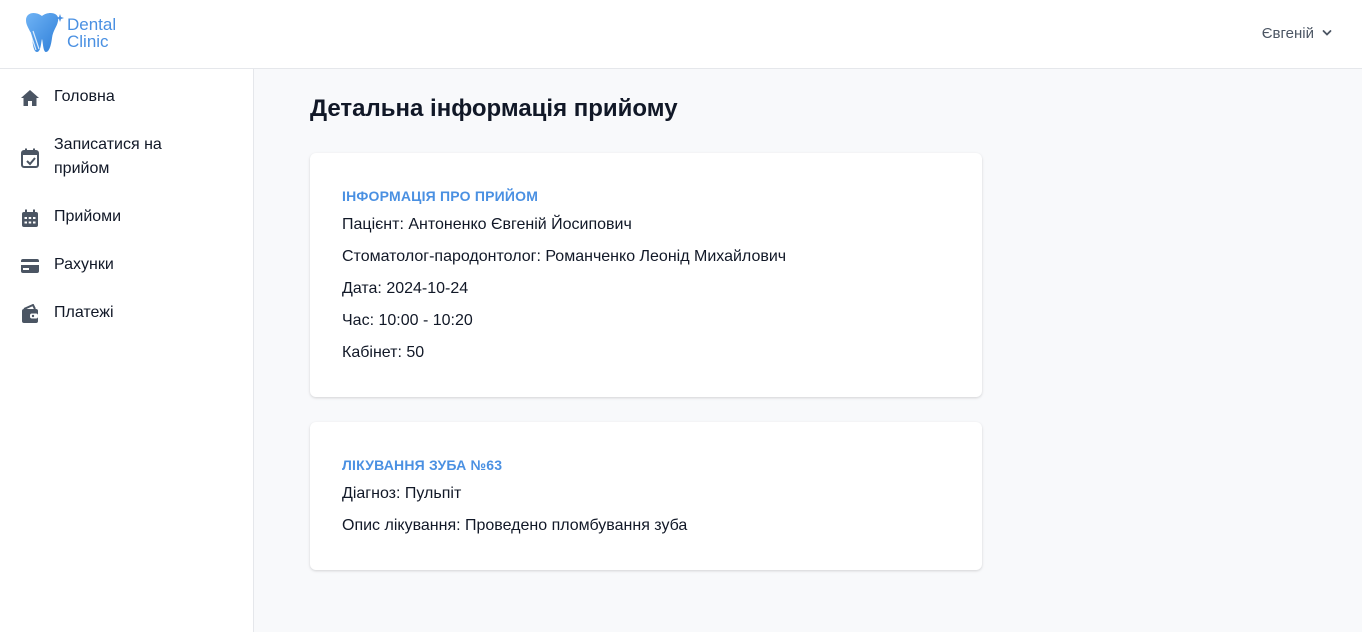  What do you see at coordinates (88, 216) in the screenshot?
I see `sidebar-item-label: Прийоми` at bounding box center [88, 216].